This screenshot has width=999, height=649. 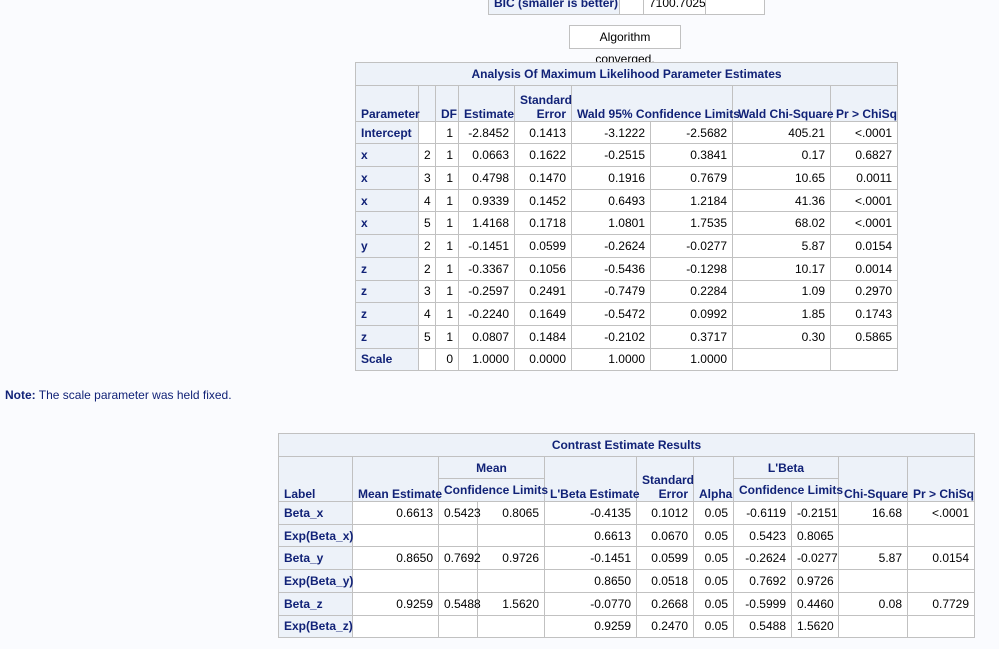 What do you see at coordinates (543, 314) in the screenshot?
I see `cell: 0.1649` at bounding box center [543, 314].